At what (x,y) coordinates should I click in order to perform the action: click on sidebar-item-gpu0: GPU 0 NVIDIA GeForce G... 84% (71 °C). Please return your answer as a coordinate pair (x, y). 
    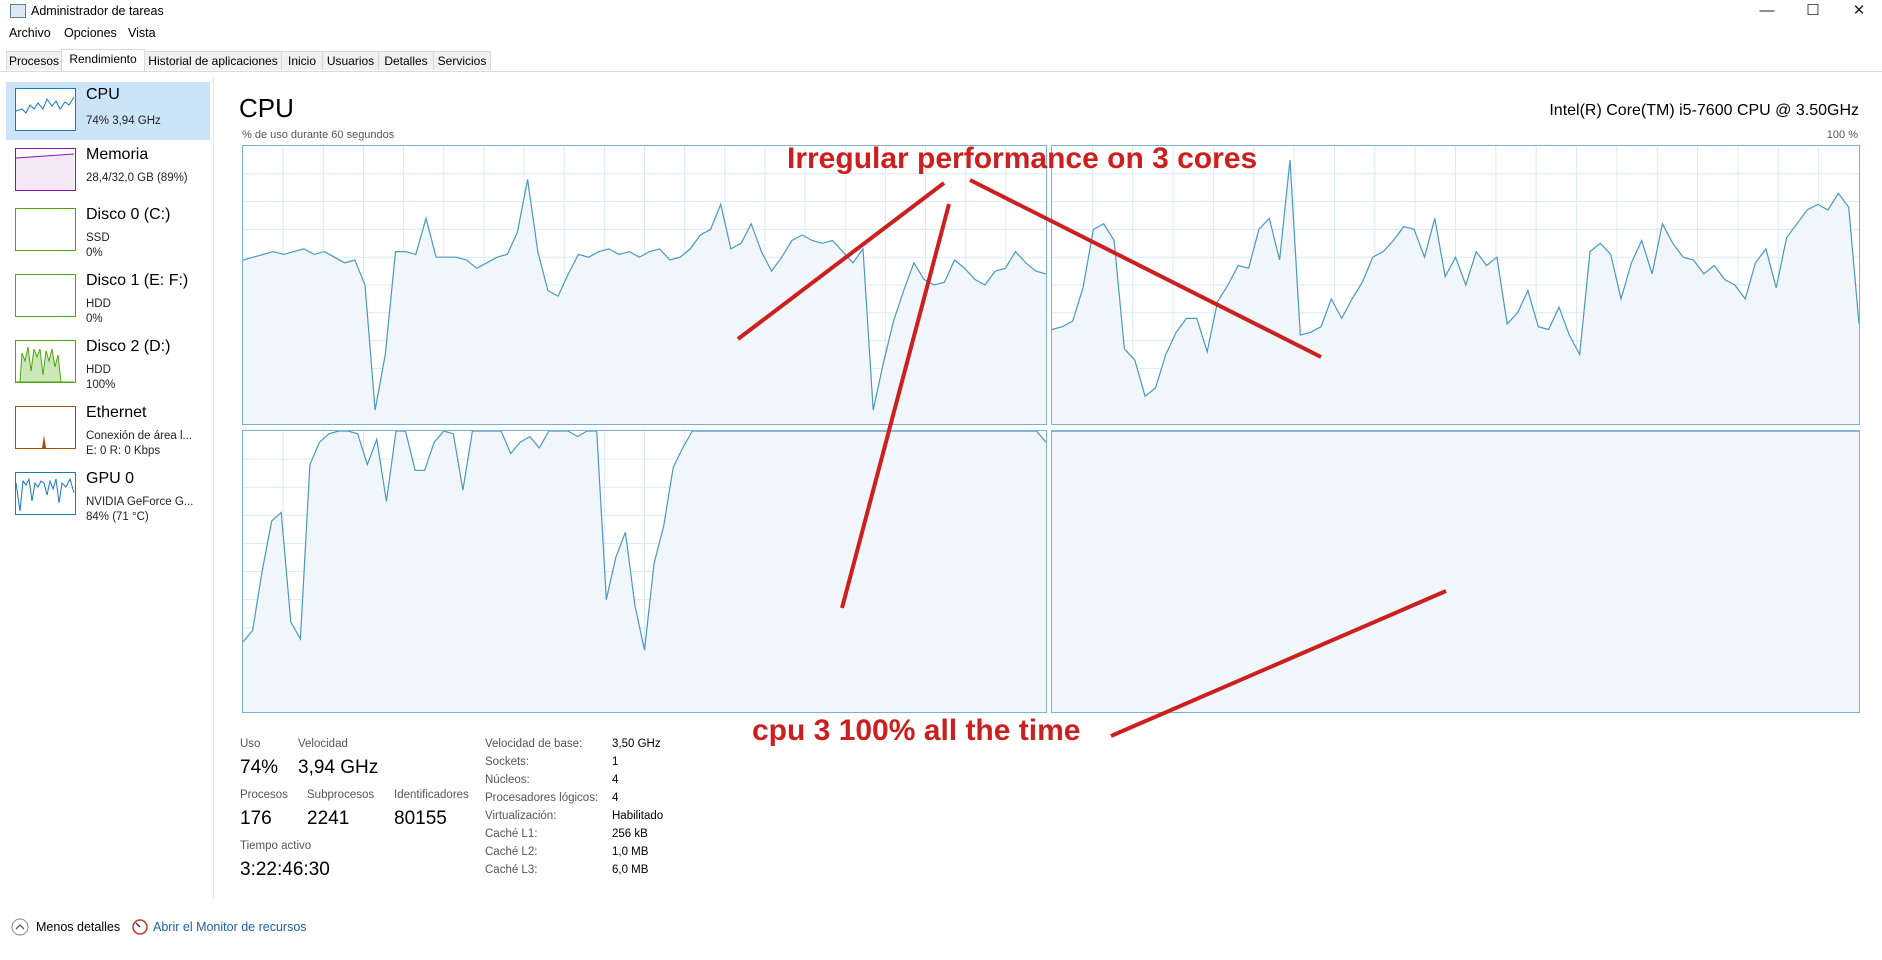
    Looking at the image, I should click on (108, 495).